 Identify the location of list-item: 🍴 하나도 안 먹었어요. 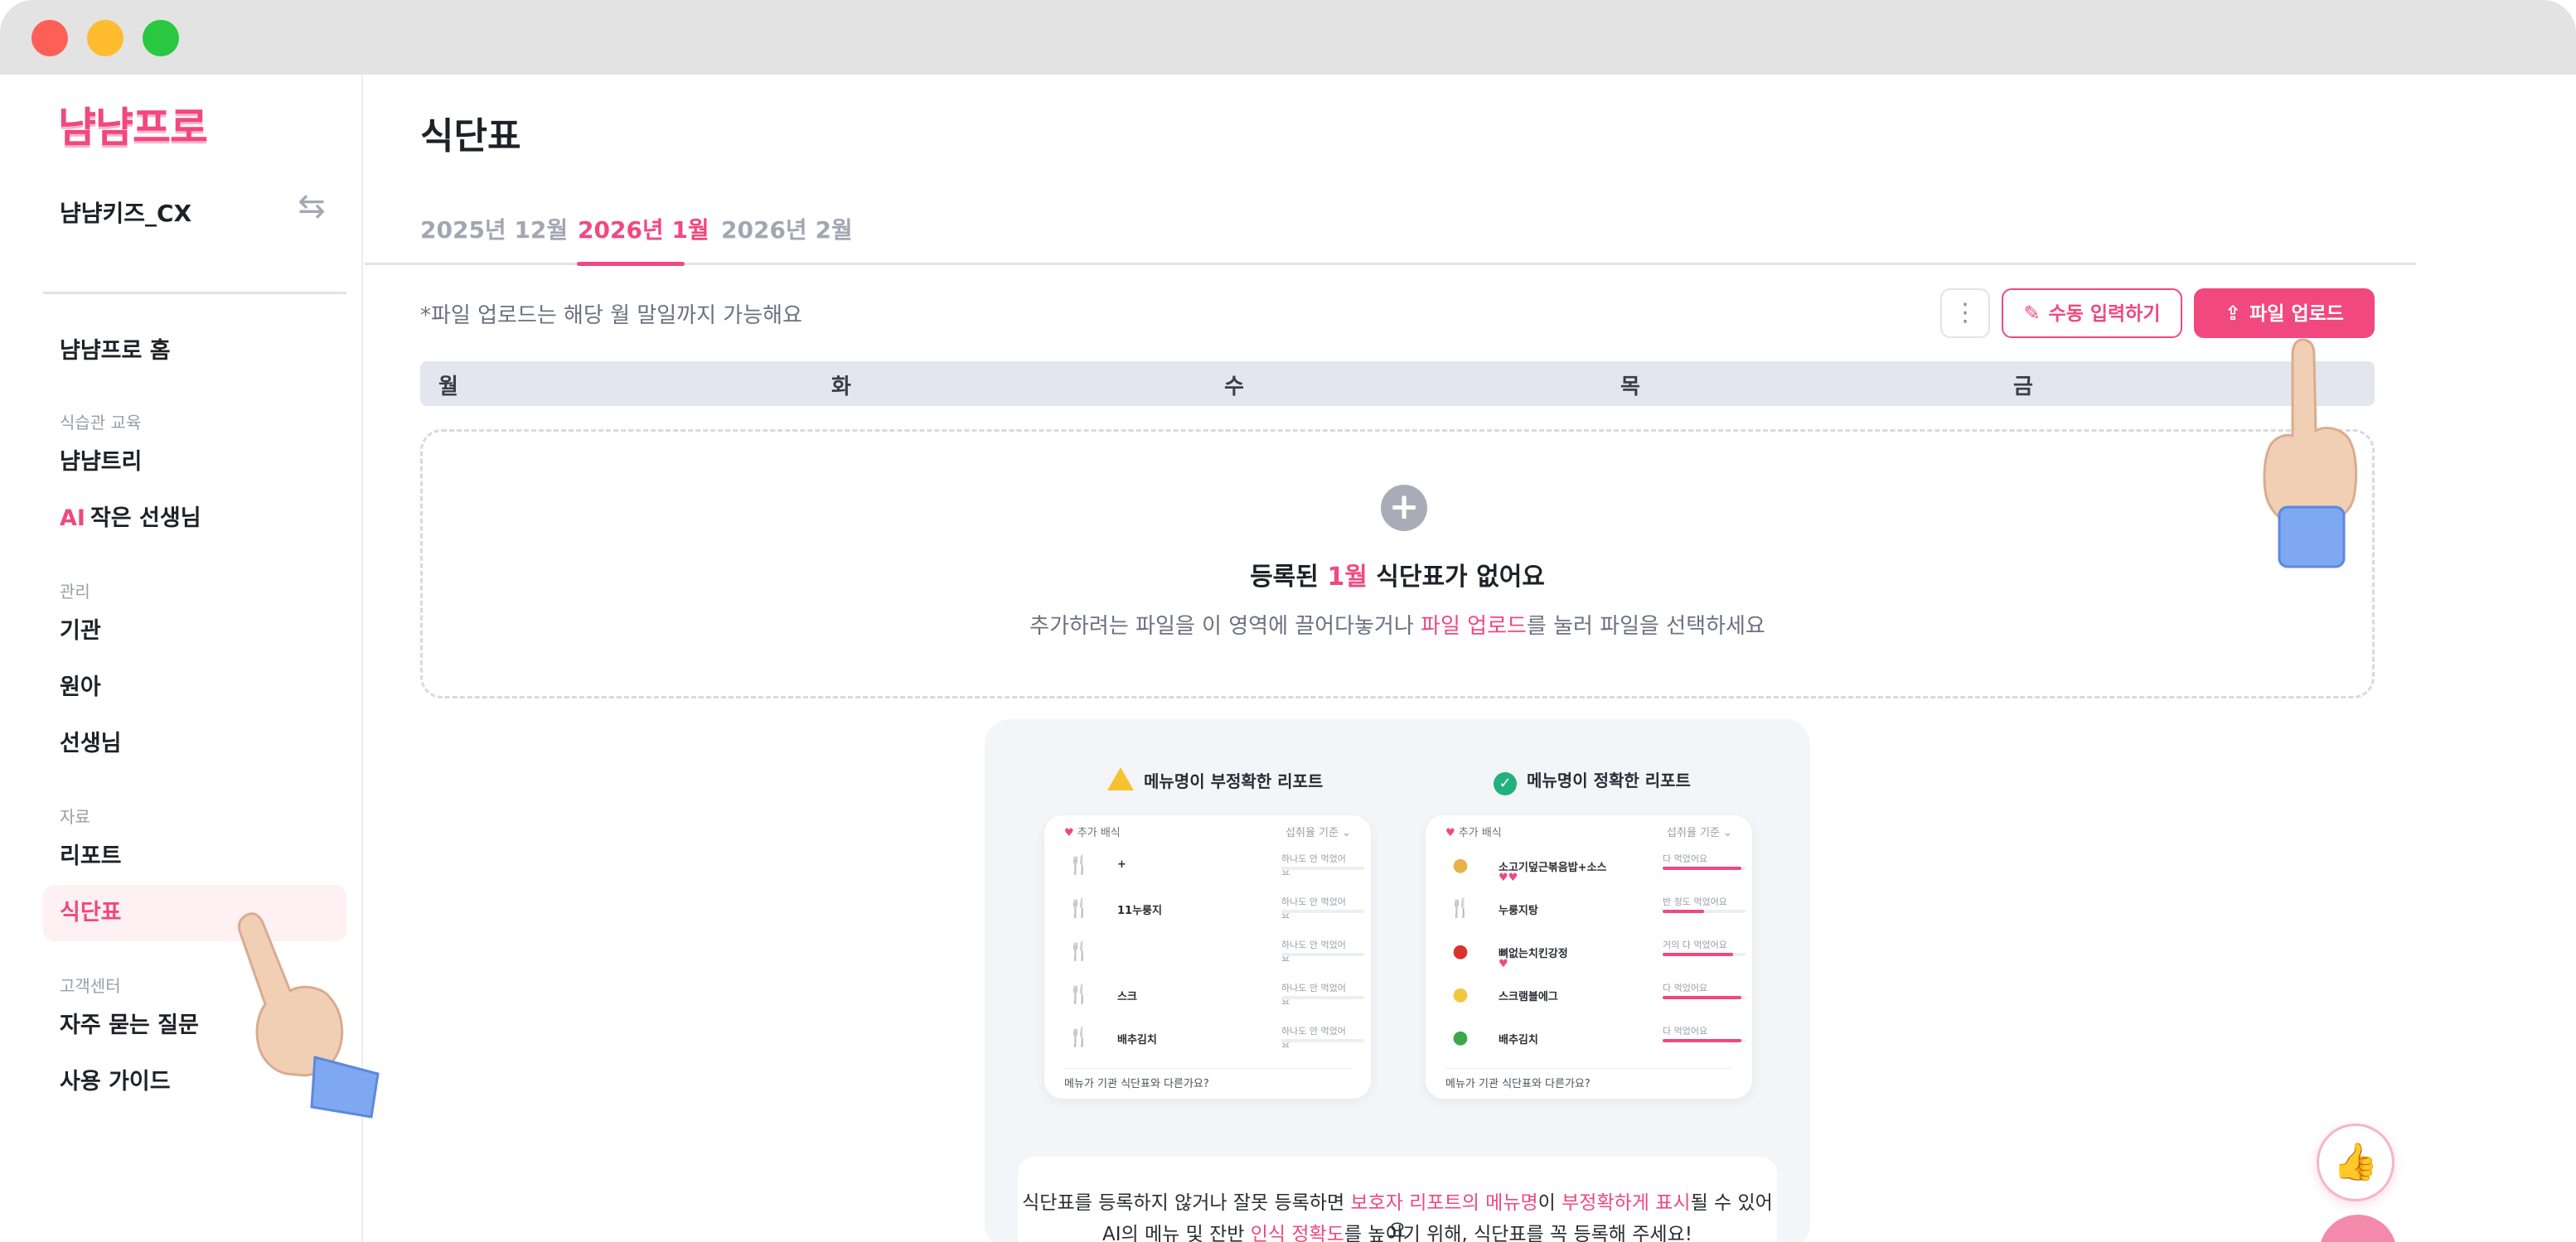
(1214, 955).